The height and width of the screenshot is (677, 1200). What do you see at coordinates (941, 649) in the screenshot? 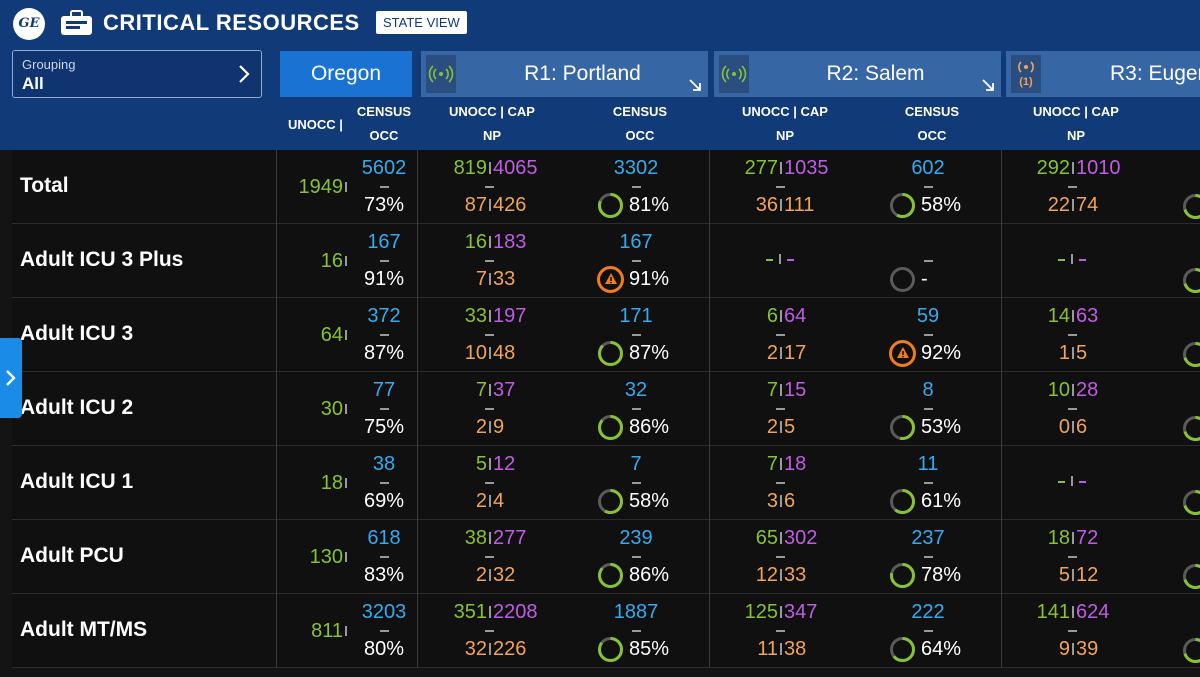
I see `region-occ-value: 64%` at bounding box center [941, 649].